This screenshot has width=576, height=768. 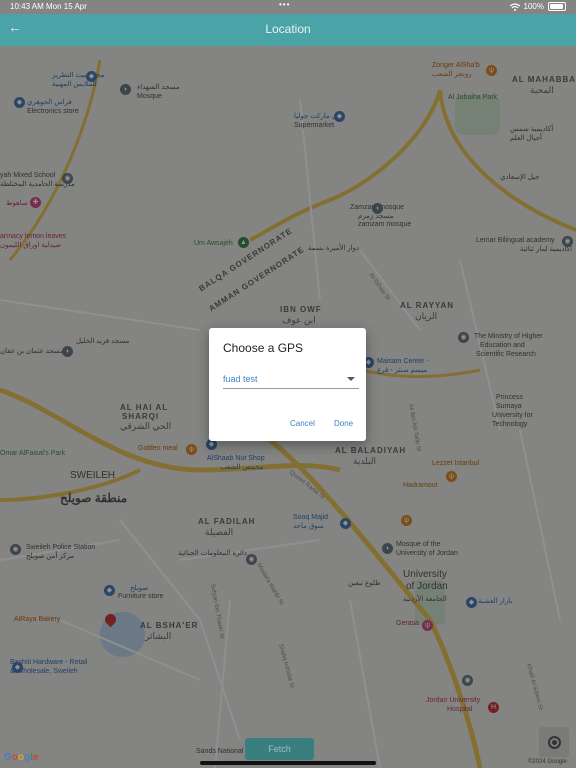 What do you see at coordinates (533, 6) in the screenshot?
I see `battery-percent: 100%` at bounding box center [533, 6].